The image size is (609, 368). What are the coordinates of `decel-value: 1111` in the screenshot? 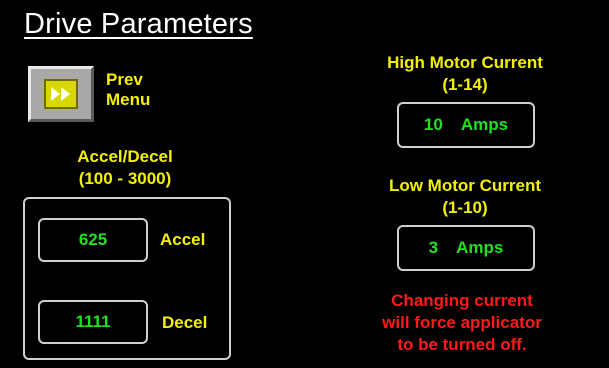 It's located at (93, 321).